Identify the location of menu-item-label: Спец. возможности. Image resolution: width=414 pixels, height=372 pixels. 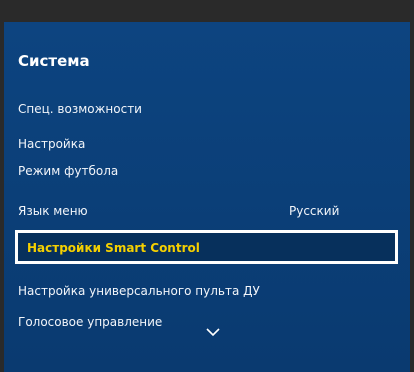
(80, 109).